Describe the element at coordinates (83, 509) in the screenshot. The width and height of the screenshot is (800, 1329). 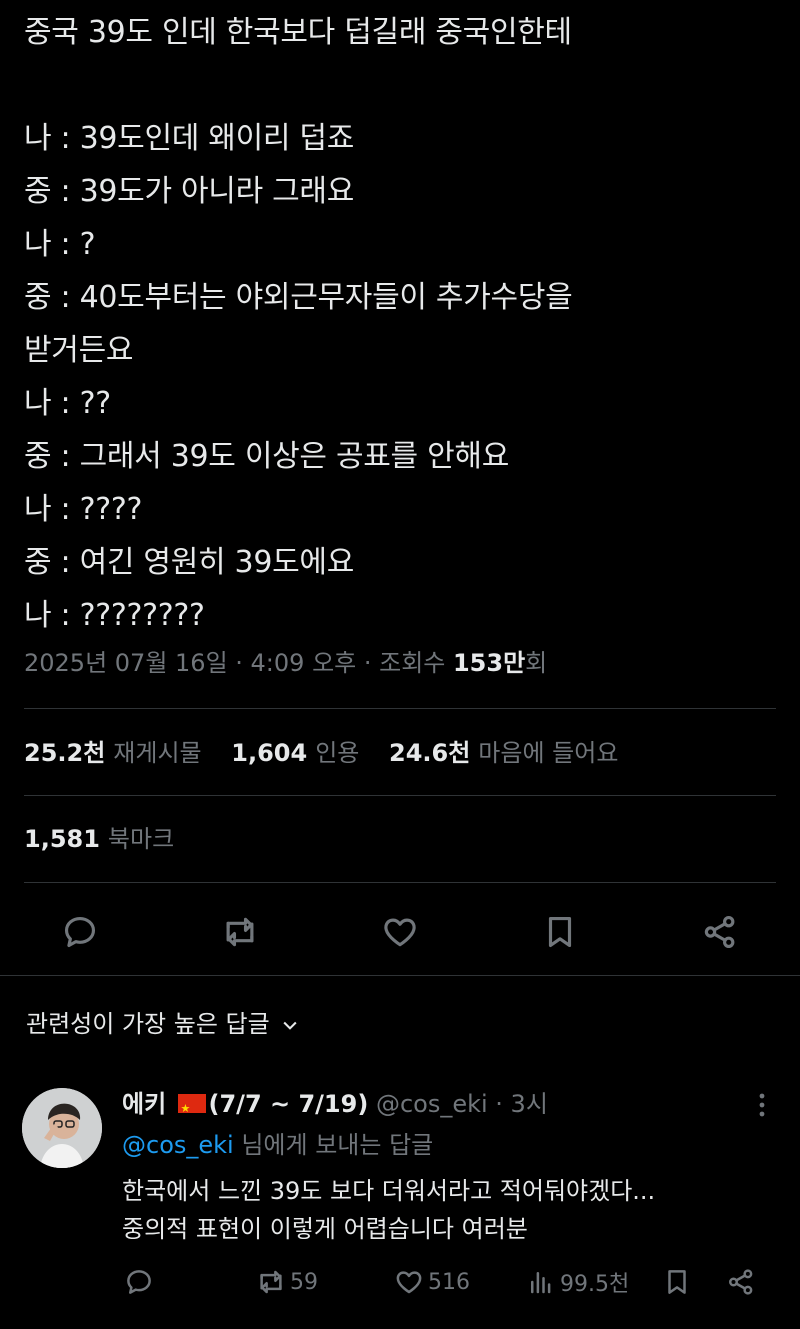
I see `tweet-line: 나 : ????` at that location.